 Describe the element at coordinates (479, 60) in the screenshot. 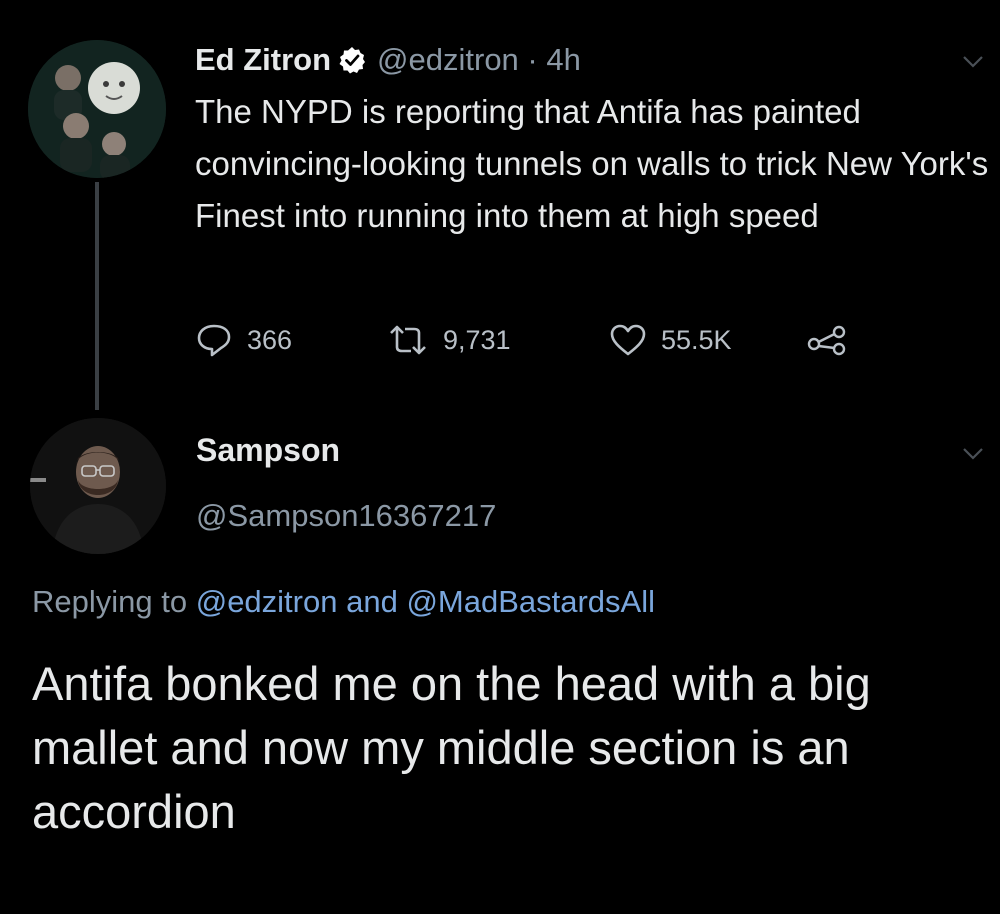

I see `handle-and-time: @edzitron · 4h` at that location.